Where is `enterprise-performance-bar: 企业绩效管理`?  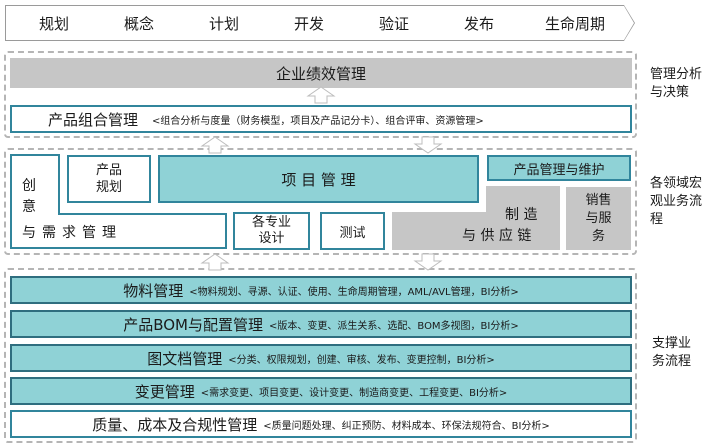
enterprise-performance-bar: 企业绩效管理 is located at coordinates (321, 73).